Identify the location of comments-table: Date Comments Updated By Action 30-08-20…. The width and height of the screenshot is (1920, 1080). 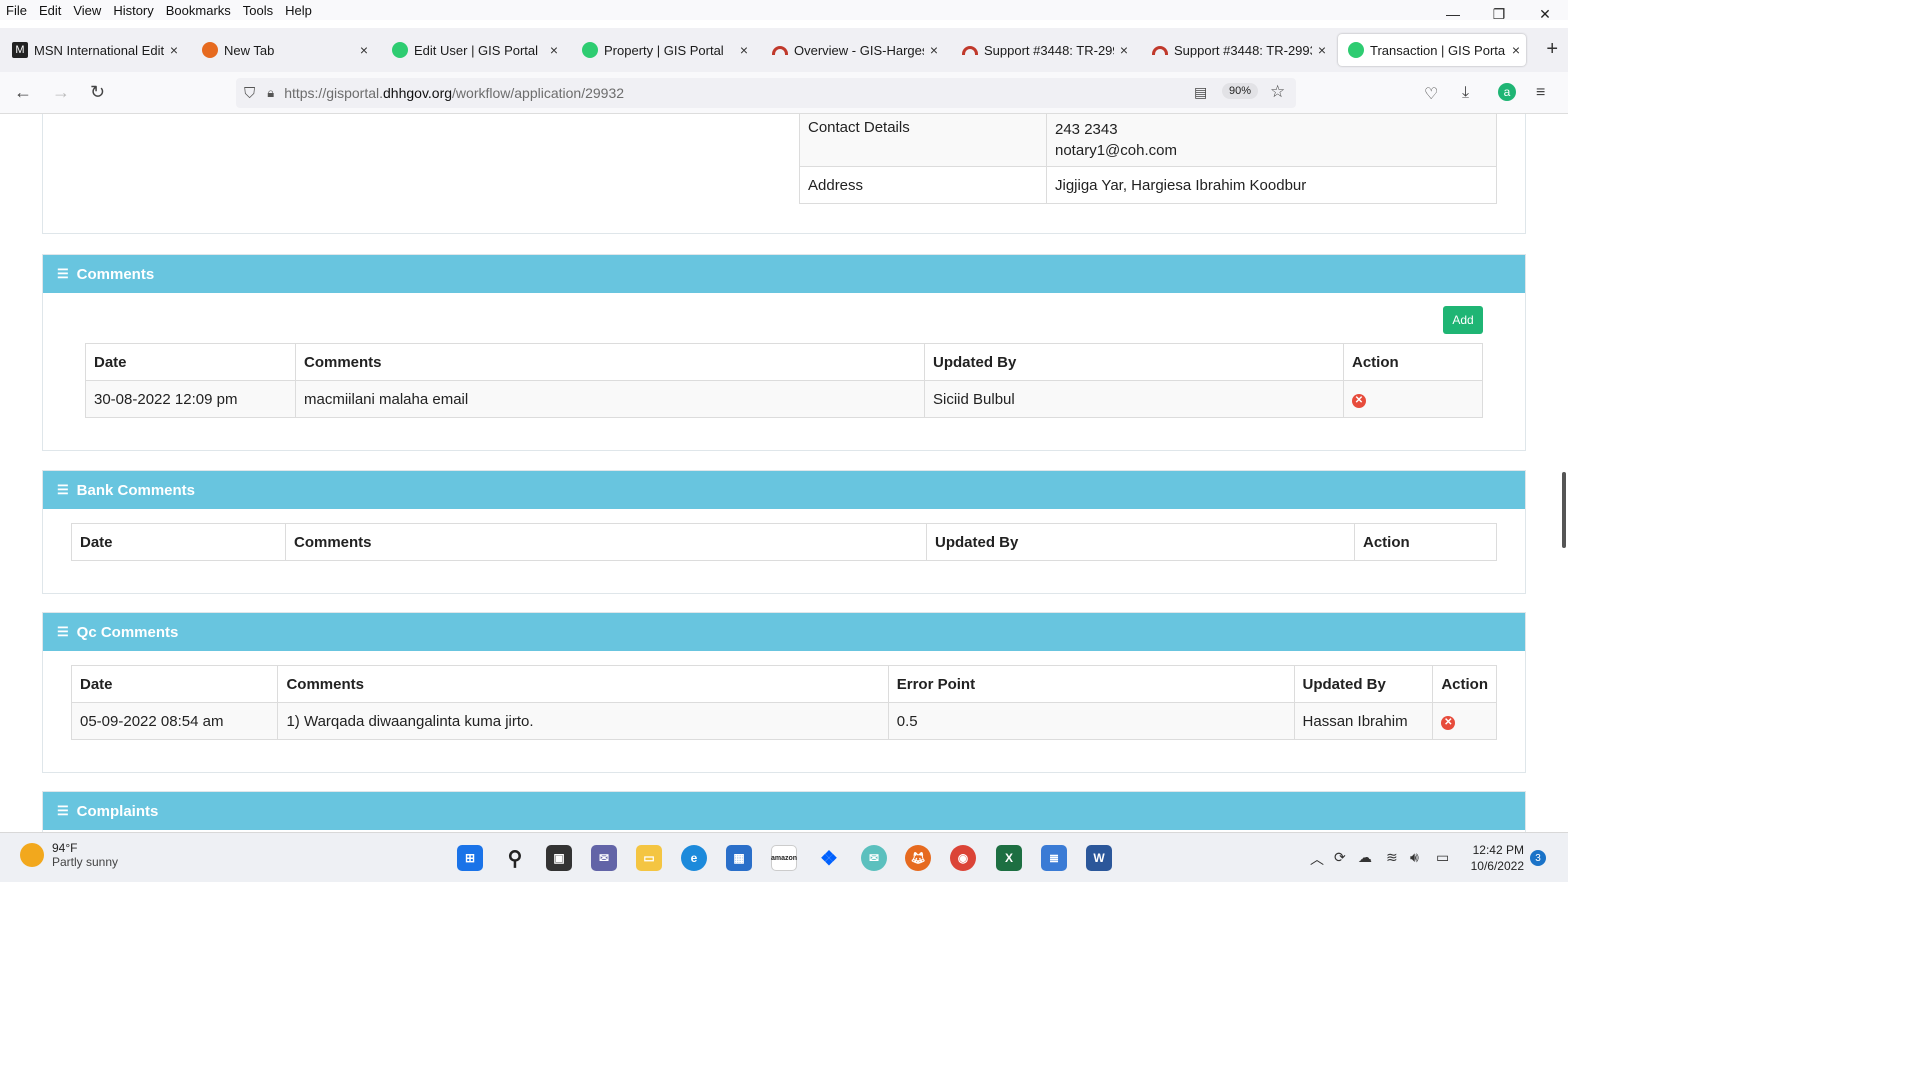
(784, 380).